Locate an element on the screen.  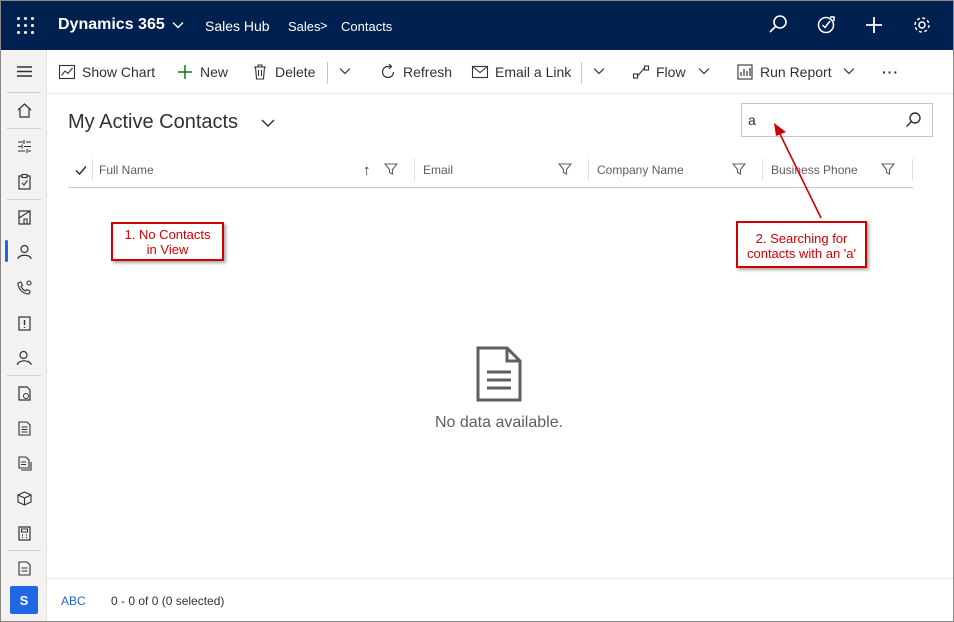
grid-footer: ABC 0 - 0 of 0 (0 selected) is located at coordinates (500, 599).